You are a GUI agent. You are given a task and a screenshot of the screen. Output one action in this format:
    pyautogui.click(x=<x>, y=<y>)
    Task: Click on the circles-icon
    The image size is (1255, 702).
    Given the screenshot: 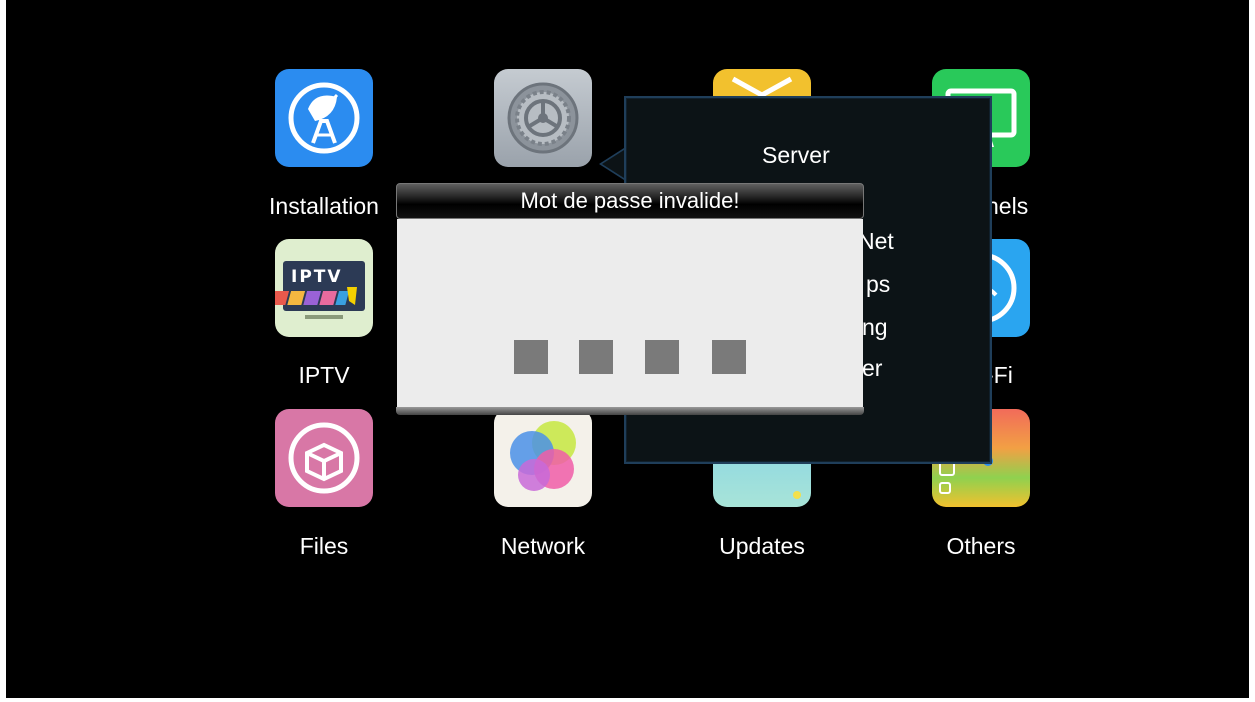 What is the action you would take?
    pyautogui.click(x=543, y=456)
    